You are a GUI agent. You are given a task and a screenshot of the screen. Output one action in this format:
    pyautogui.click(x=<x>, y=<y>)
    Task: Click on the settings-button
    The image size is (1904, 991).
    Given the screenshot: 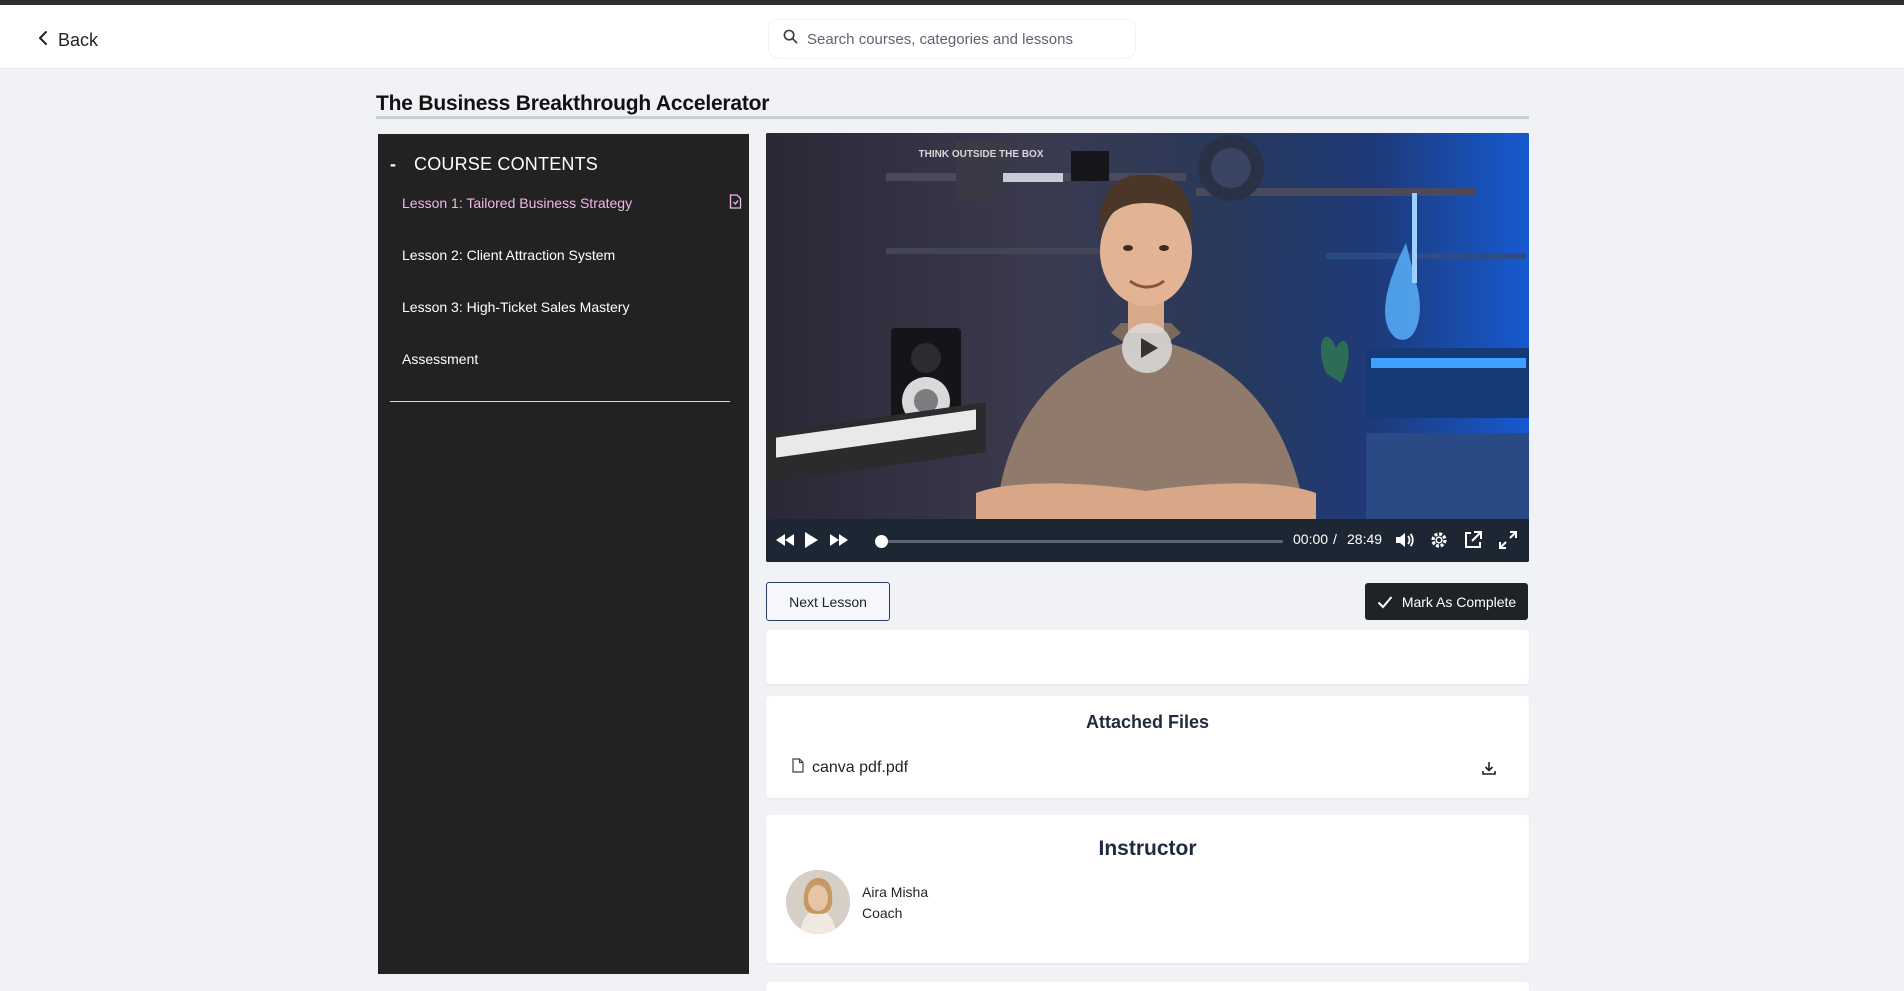 What is the action you would take?
    pyautogui.click(x=1439, y=540)
    